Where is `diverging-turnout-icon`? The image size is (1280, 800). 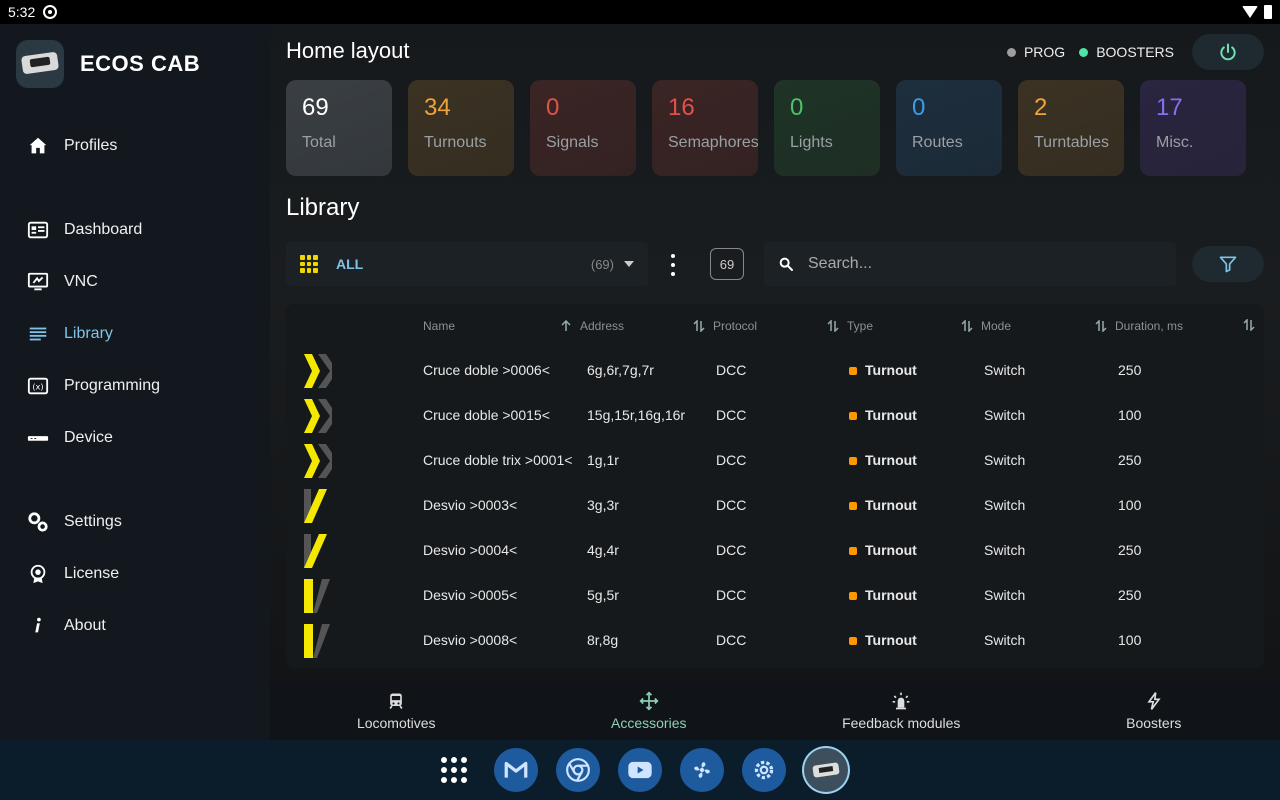 diverging-turnout-icon is located at coordinates (317, 506).